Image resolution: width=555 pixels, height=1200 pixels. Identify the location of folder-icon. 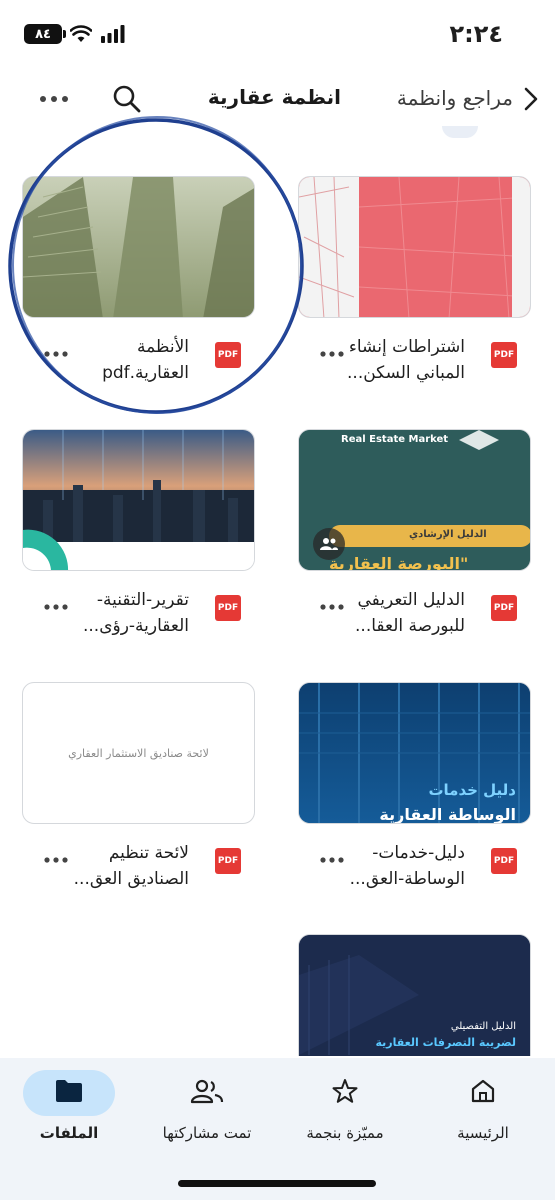
(69, 1093).